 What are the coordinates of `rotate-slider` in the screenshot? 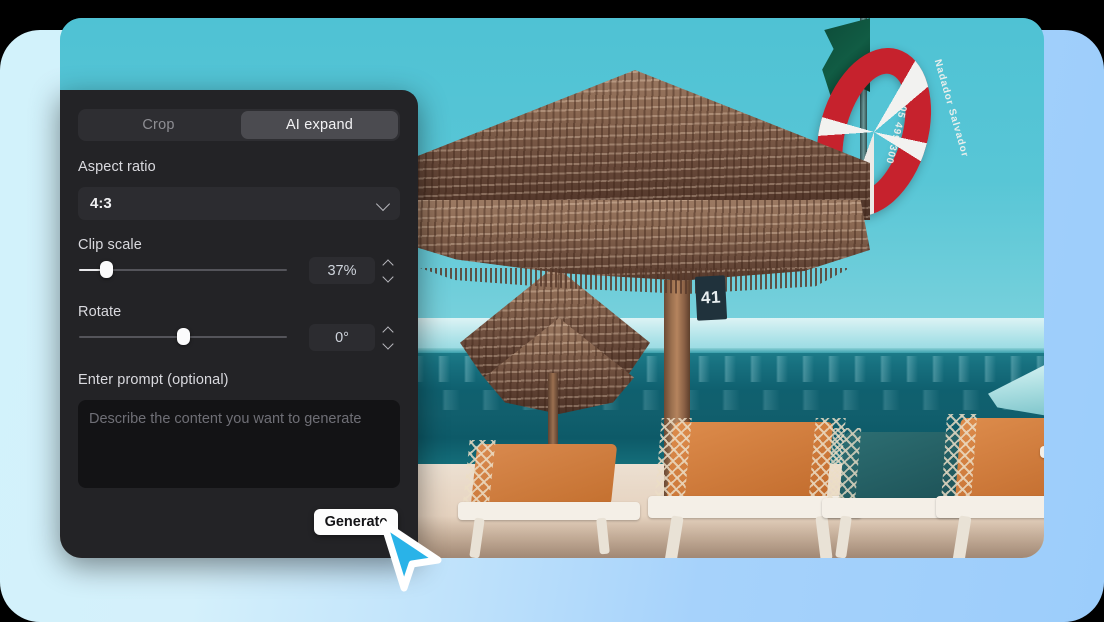 It's located at (183, 336).